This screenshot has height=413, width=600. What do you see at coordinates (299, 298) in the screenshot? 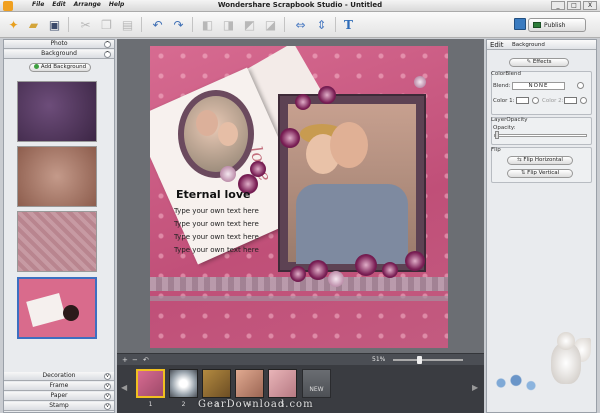
I see `ribbon-band` at bounding box center [299, 298].